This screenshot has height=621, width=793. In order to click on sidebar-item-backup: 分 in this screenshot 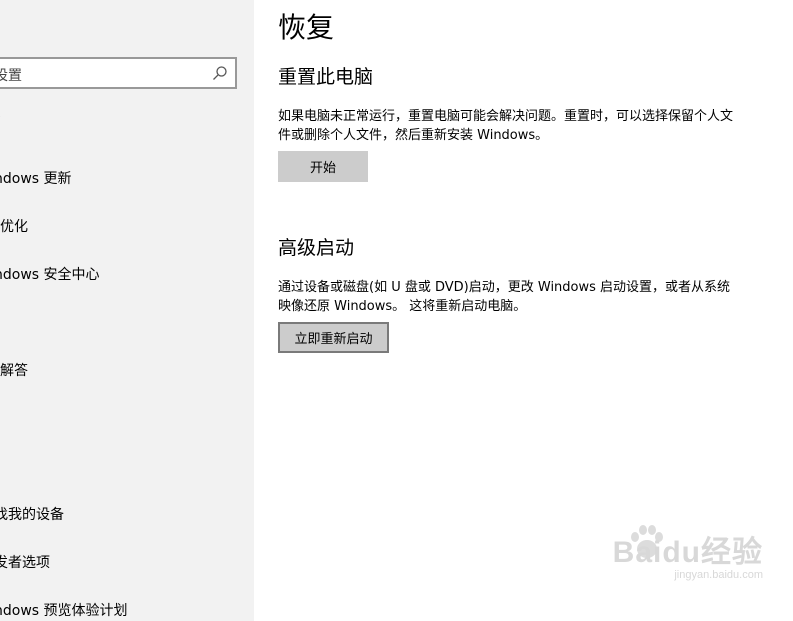, I will do `click(127, 337)`.